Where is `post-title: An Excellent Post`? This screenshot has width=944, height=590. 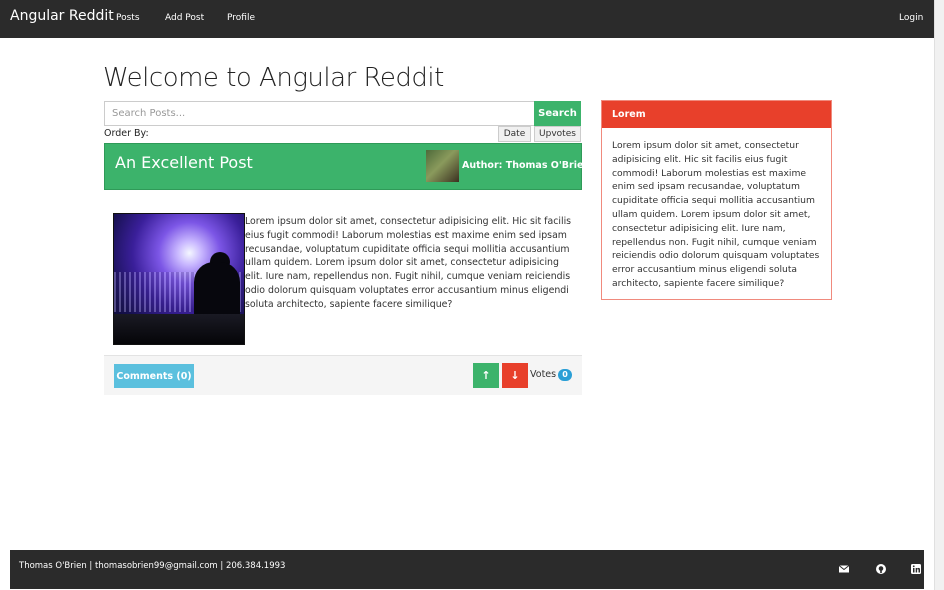
post-title: An Excellent Post is located at coordinates (184, 162).